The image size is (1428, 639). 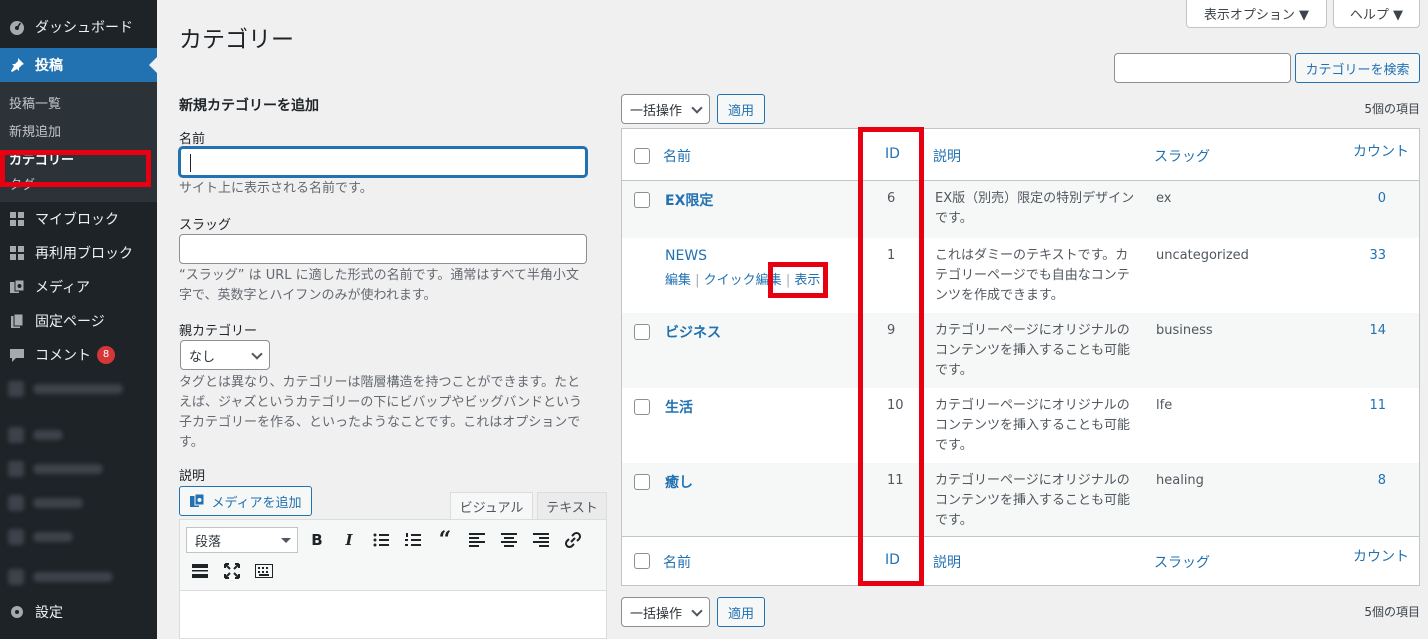 I want to click on parent-hint-line-2: えば、ジャズというカテゴリーの下にビバップやビッグバンドという, so click(x=381, y=402).